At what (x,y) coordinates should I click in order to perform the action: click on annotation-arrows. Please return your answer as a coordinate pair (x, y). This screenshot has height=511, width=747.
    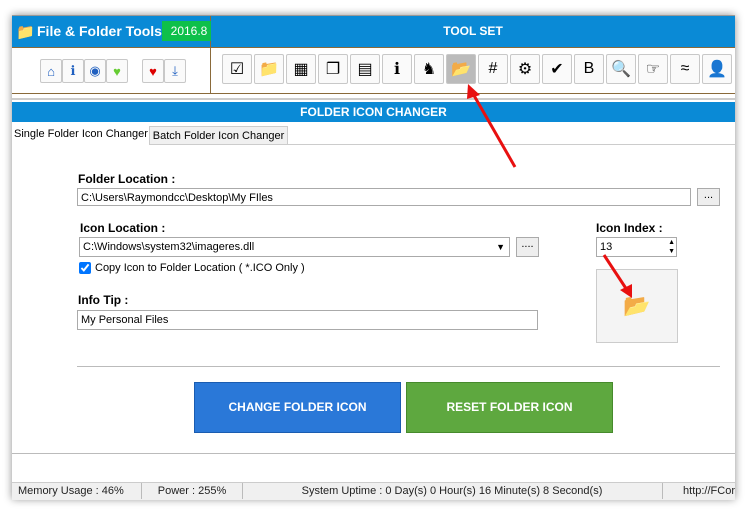
    Looking at the image, I should click on (549, 191).